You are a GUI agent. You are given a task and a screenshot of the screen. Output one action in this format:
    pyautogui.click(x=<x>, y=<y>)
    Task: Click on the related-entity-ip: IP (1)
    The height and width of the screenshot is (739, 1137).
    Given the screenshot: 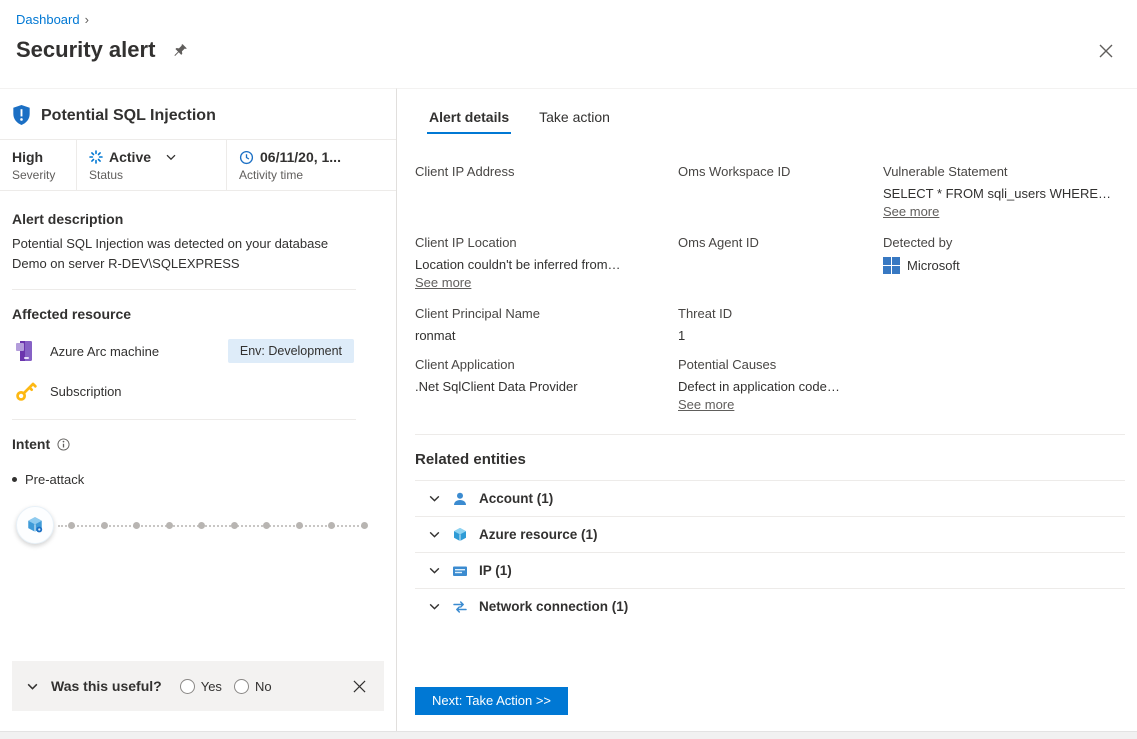 What is the action you would take?
    pyautogui.click(x=770, y=570)
    